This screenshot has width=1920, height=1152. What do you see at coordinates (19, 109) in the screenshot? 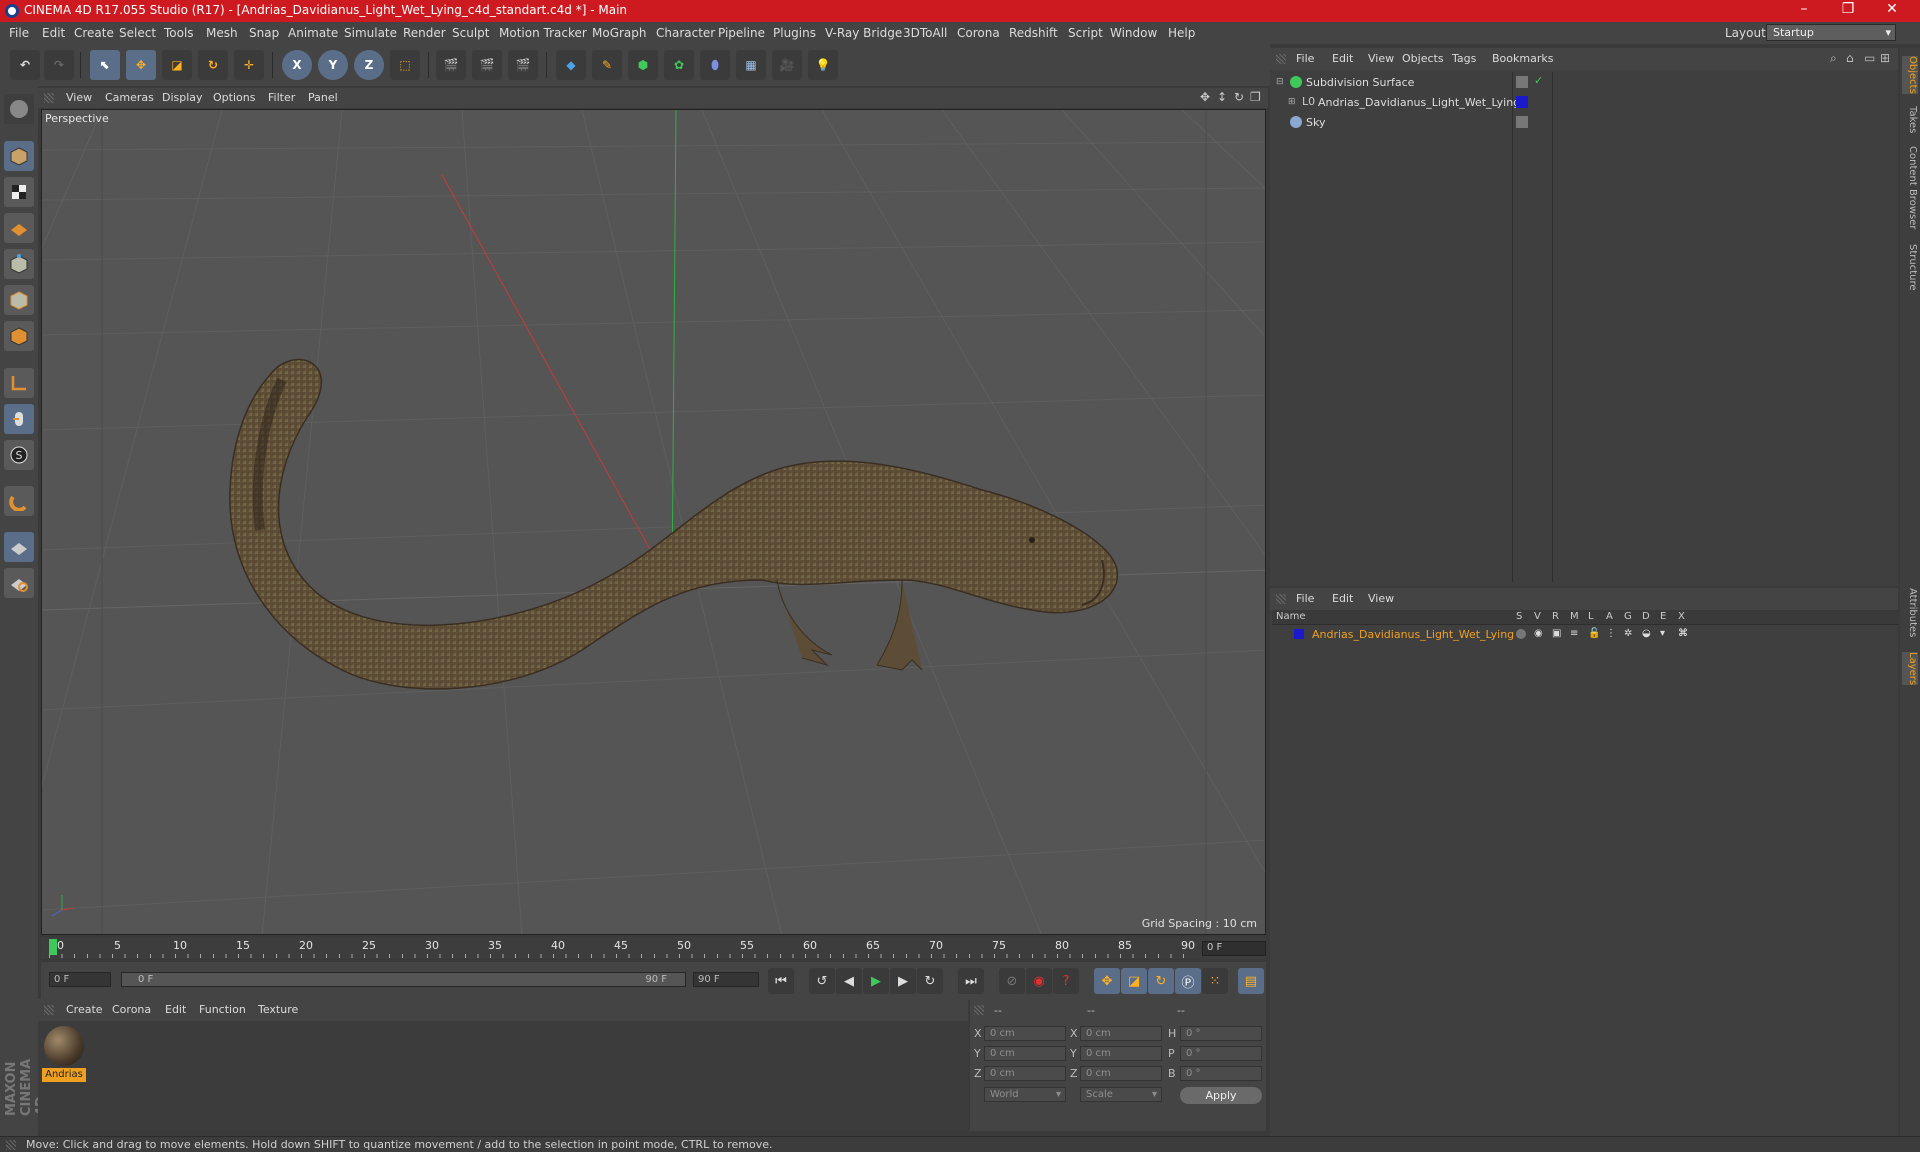
I see `make-editable-icon` at bounding box center [19, 109].